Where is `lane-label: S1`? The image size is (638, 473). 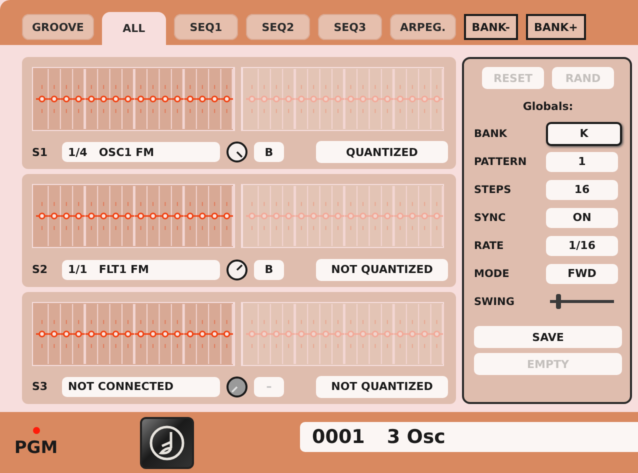
lane-label: S1 is located at coordinates (40, 152).